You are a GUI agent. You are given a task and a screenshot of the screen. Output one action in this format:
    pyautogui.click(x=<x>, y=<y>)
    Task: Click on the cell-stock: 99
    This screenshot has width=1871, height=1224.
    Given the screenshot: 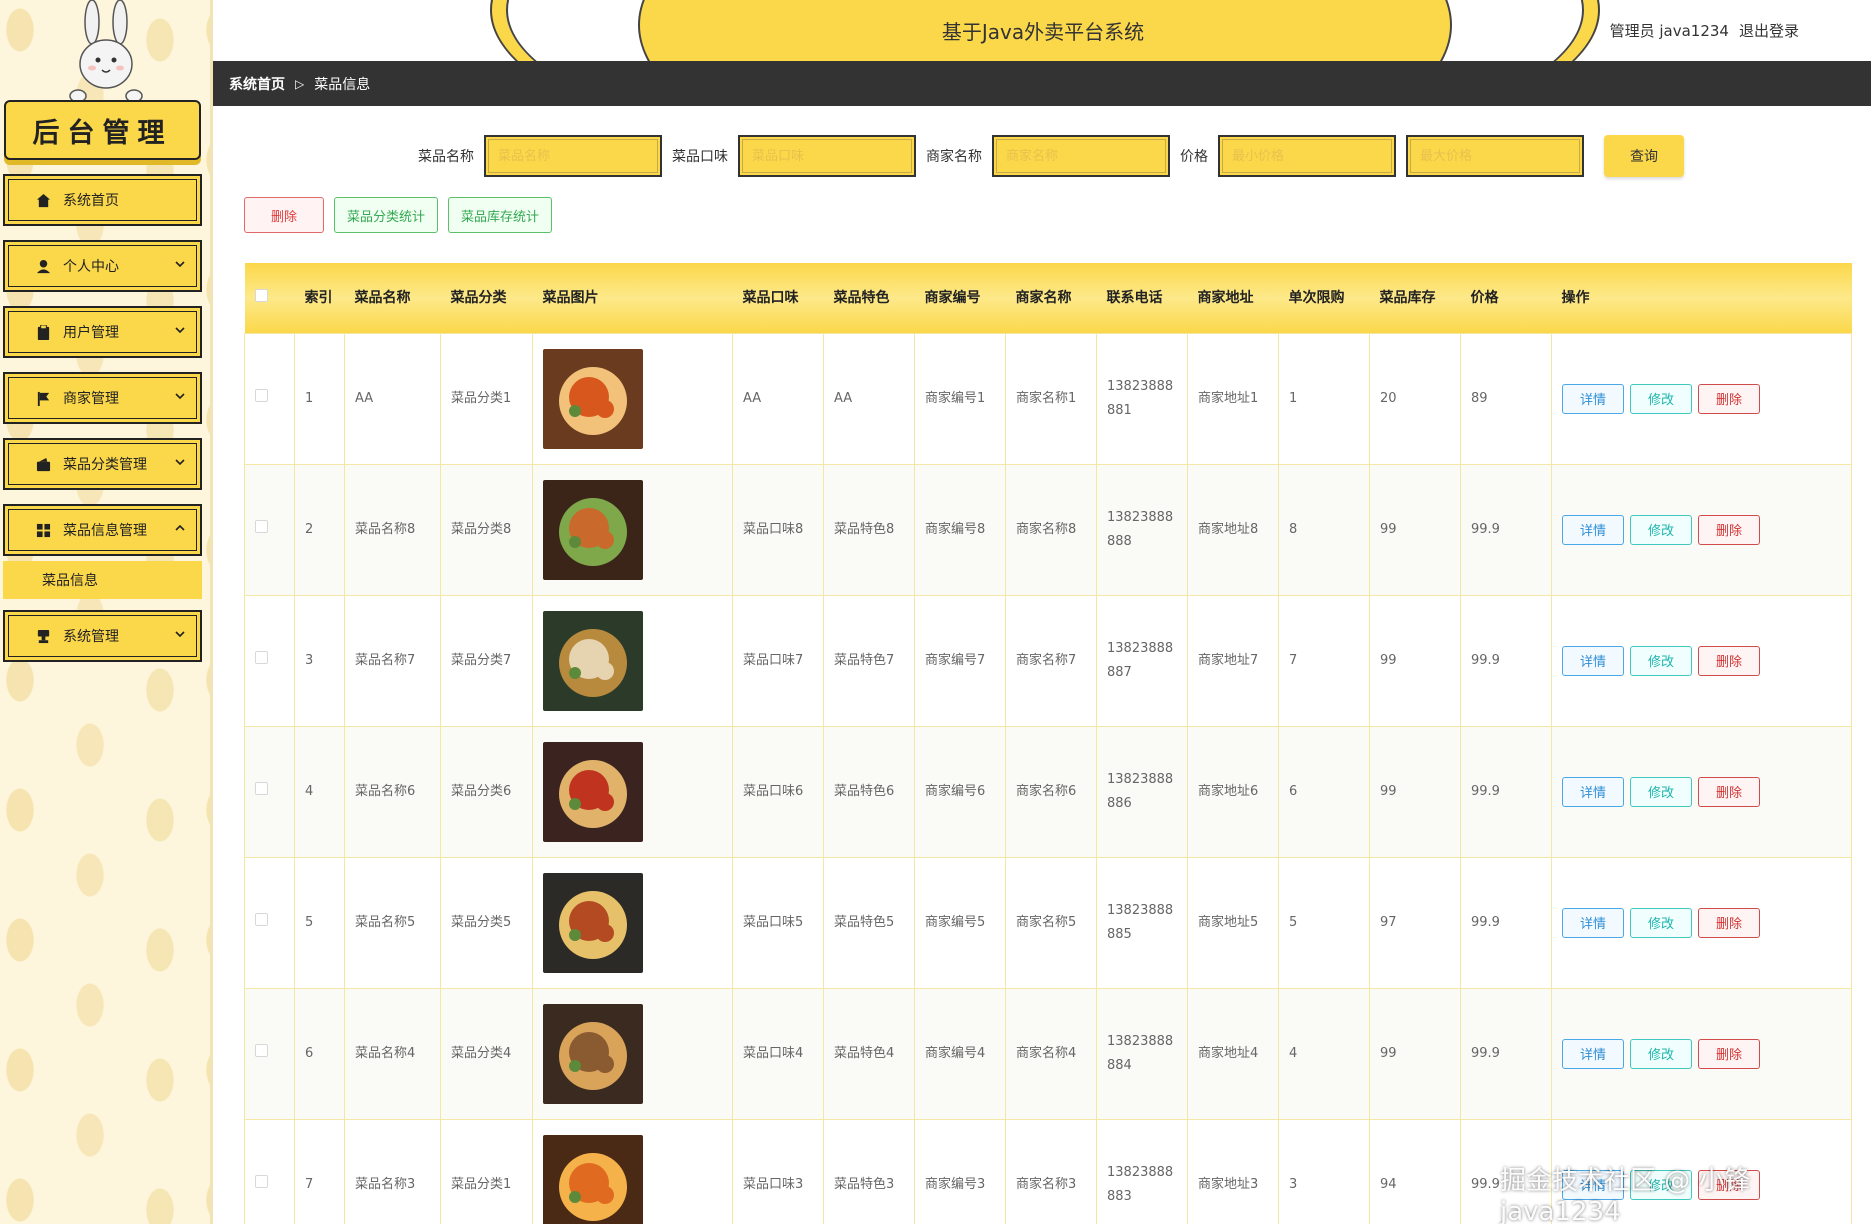 What is the action you would take?
    pyautogui.click(x=1415, y=529)
    